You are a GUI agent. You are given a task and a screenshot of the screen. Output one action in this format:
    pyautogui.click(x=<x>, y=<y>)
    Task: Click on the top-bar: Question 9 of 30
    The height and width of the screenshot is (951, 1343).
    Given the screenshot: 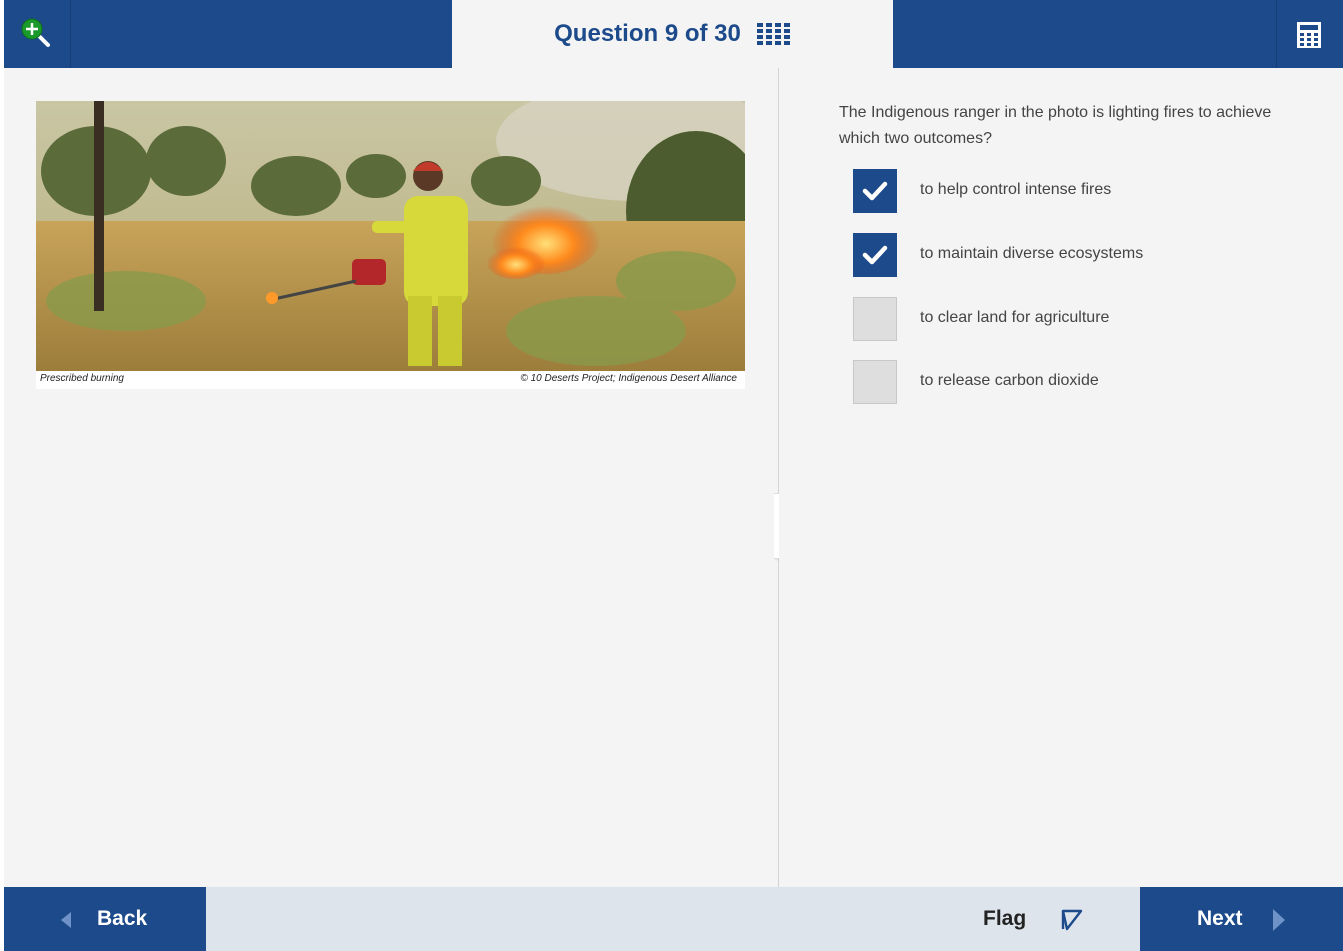 What is the action you would take?
    pyautogui.click(x=673, y=34)
    